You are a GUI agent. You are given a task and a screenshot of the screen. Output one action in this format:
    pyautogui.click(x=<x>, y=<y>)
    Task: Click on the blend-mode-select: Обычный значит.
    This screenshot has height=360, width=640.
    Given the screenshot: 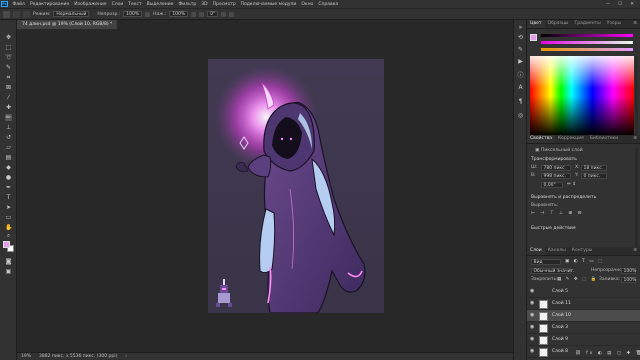 What is the action you would take?
    pyautogui.click(x=553, y=271)
    